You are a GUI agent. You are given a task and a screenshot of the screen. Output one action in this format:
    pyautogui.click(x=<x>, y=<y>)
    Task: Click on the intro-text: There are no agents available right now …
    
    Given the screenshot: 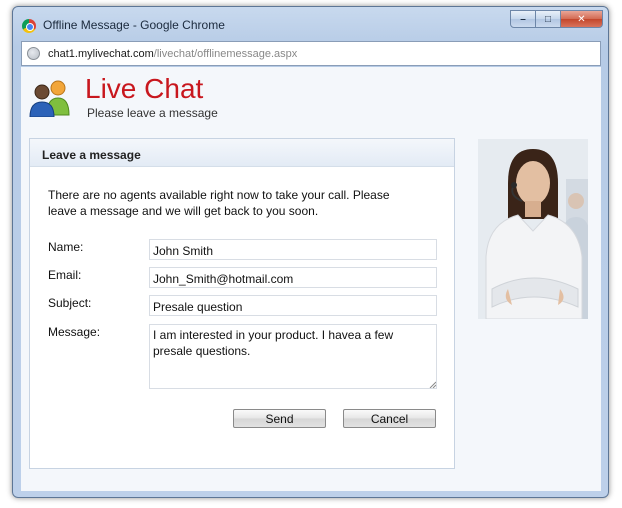 What is the action you would take?
    pyautogui.click(x=219, y=203)
    